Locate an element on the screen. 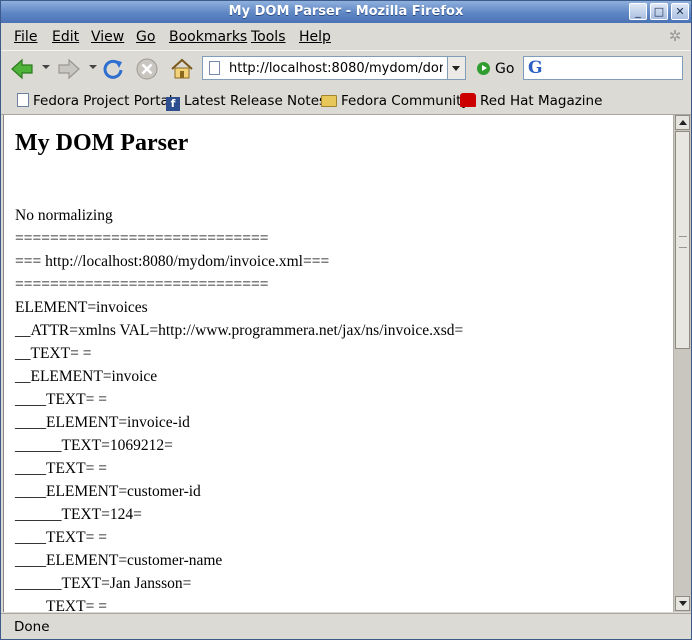  menu-tools: Tools is located at coordinates (268, 37).